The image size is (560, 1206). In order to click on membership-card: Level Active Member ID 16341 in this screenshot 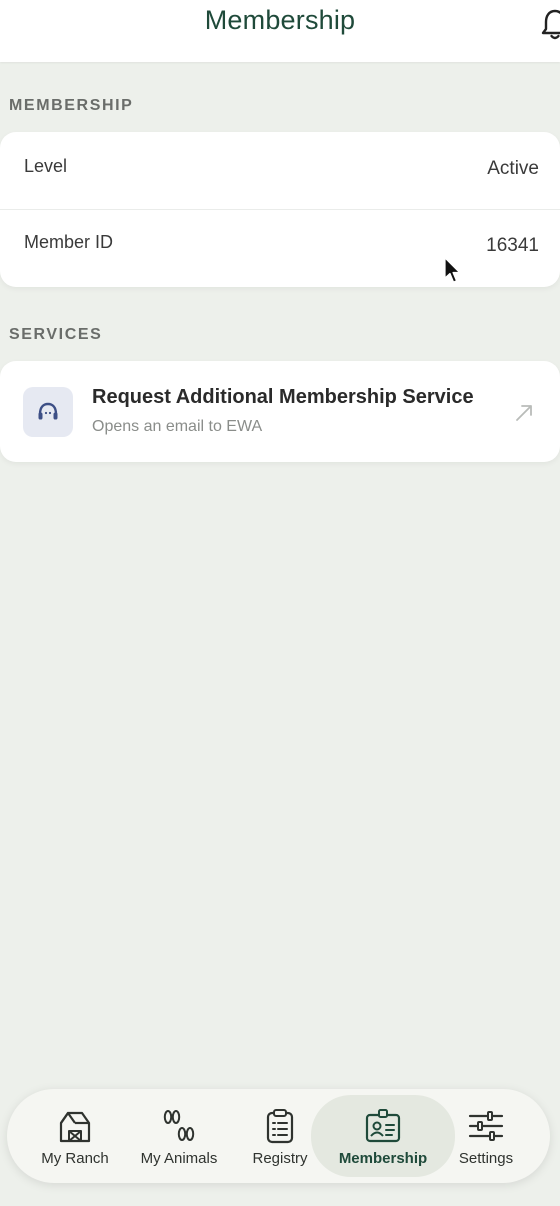, I will do `click(280, 209)`.